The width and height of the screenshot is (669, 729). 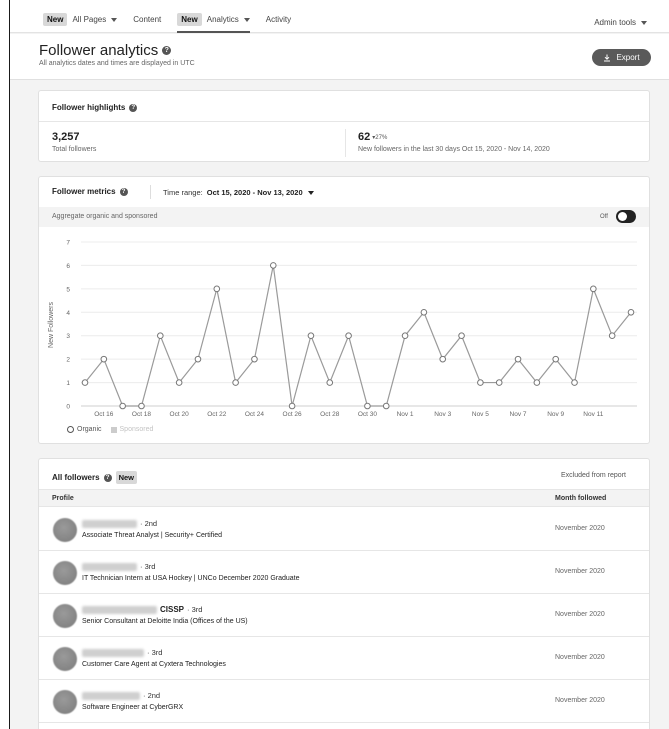 What do you see at coordinates (620, 22) in the screenshot?
I see `admin-tools-menu: Admin tools` at bounding box center [620, 22].